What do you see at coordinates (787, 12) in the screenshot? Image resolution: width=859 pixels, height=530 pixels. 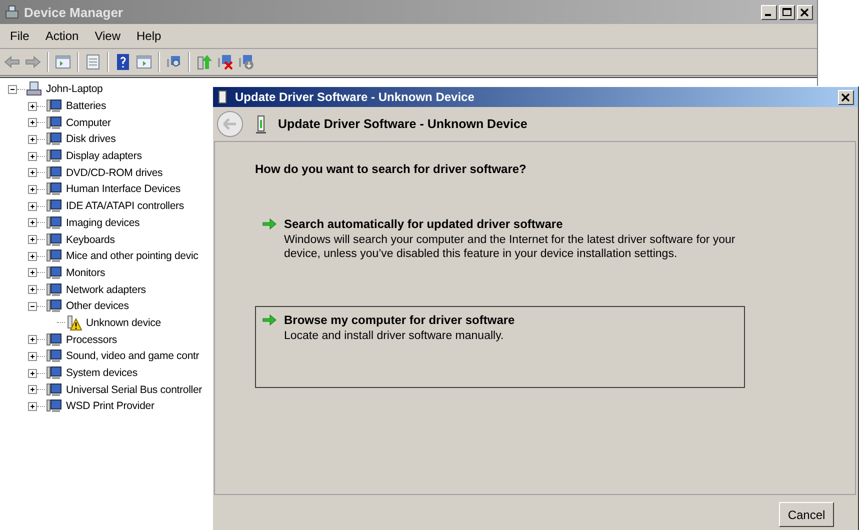 I see `maximize-button` at bounding box center [787, 12].